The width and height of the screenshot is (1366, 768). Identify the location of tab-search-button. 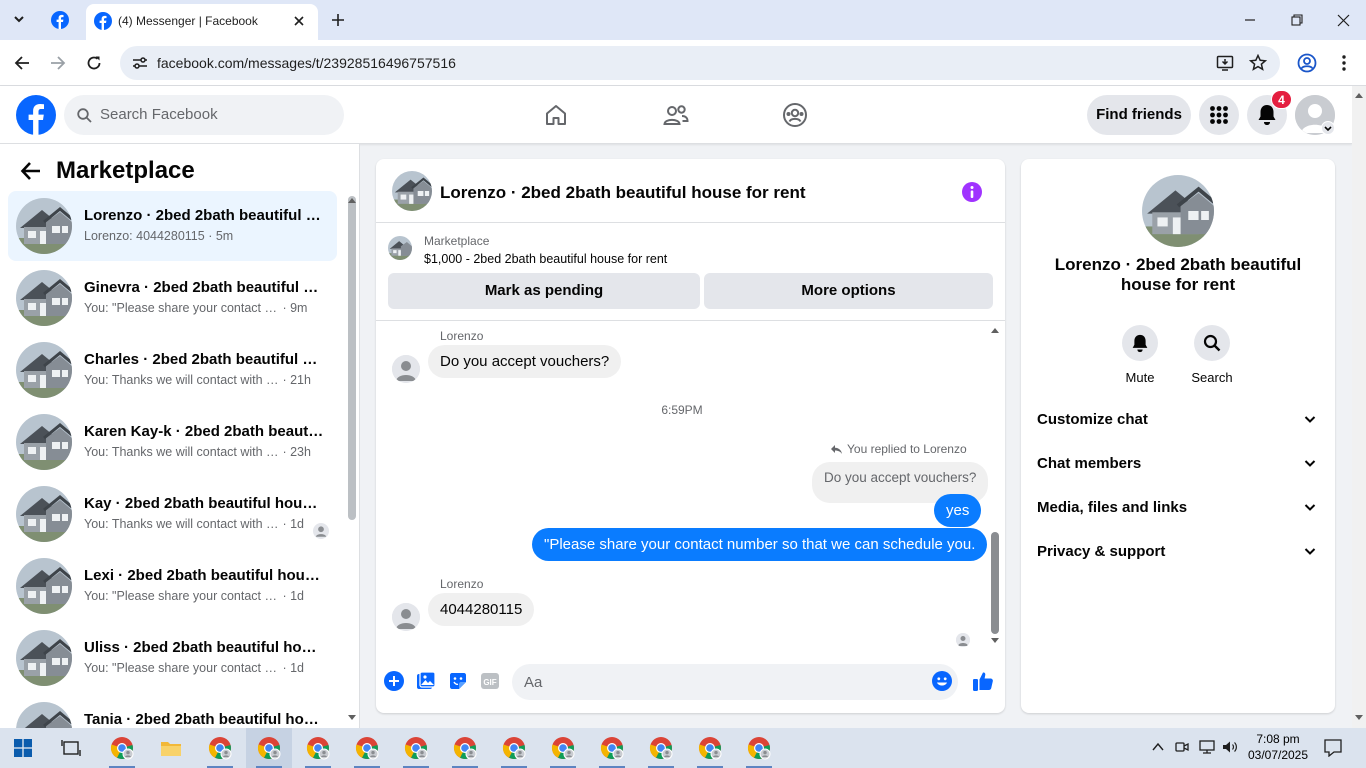
(19, 19).